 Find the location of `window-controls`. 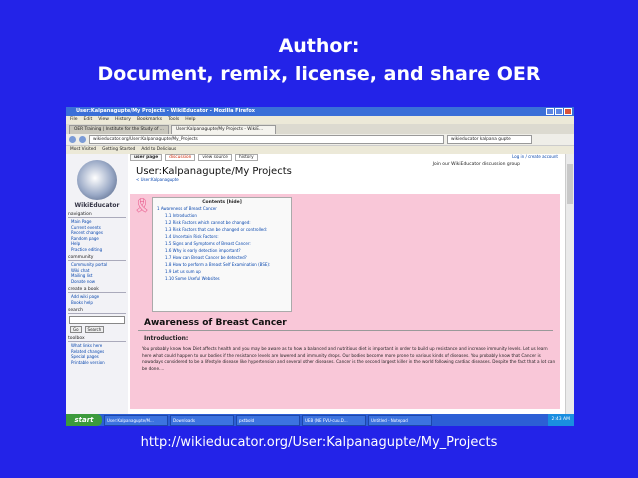

window-controls is located at coordinates (559, 111).